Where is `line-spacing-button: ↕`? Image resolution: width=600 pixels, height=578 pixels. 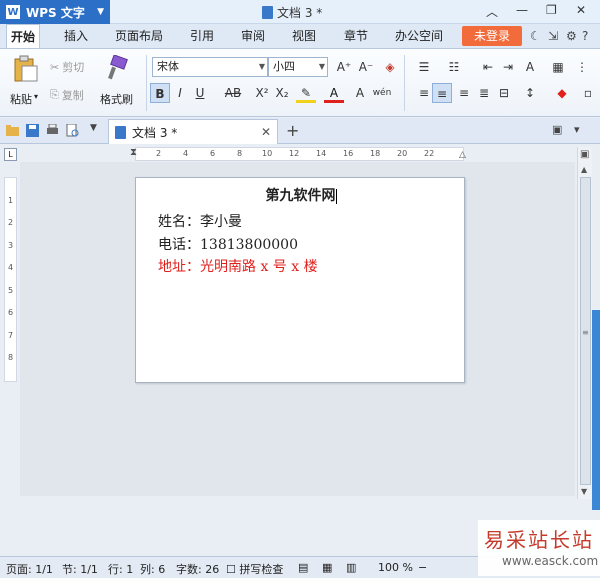 line-spacing-button: ↕ is located at coordinates (530, 93).